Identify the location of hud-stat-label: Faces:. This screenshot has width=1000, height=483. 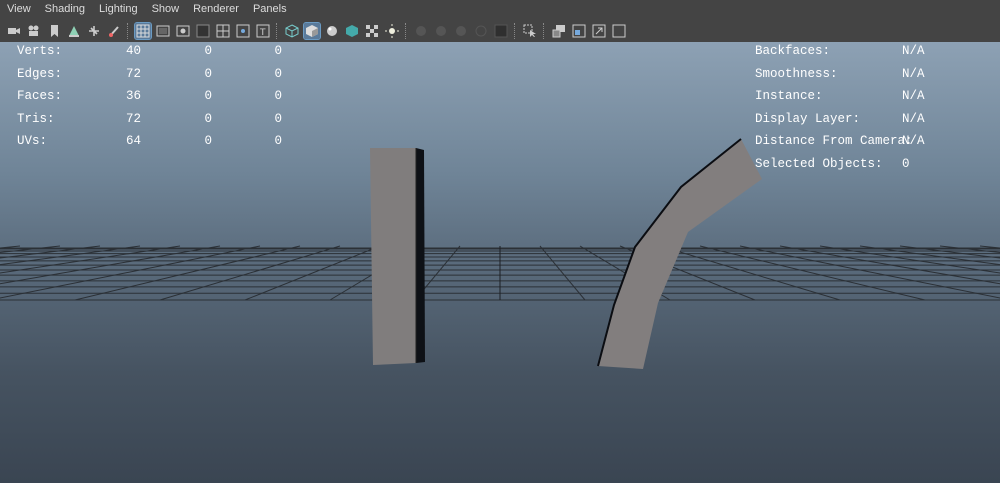
(40, 96).